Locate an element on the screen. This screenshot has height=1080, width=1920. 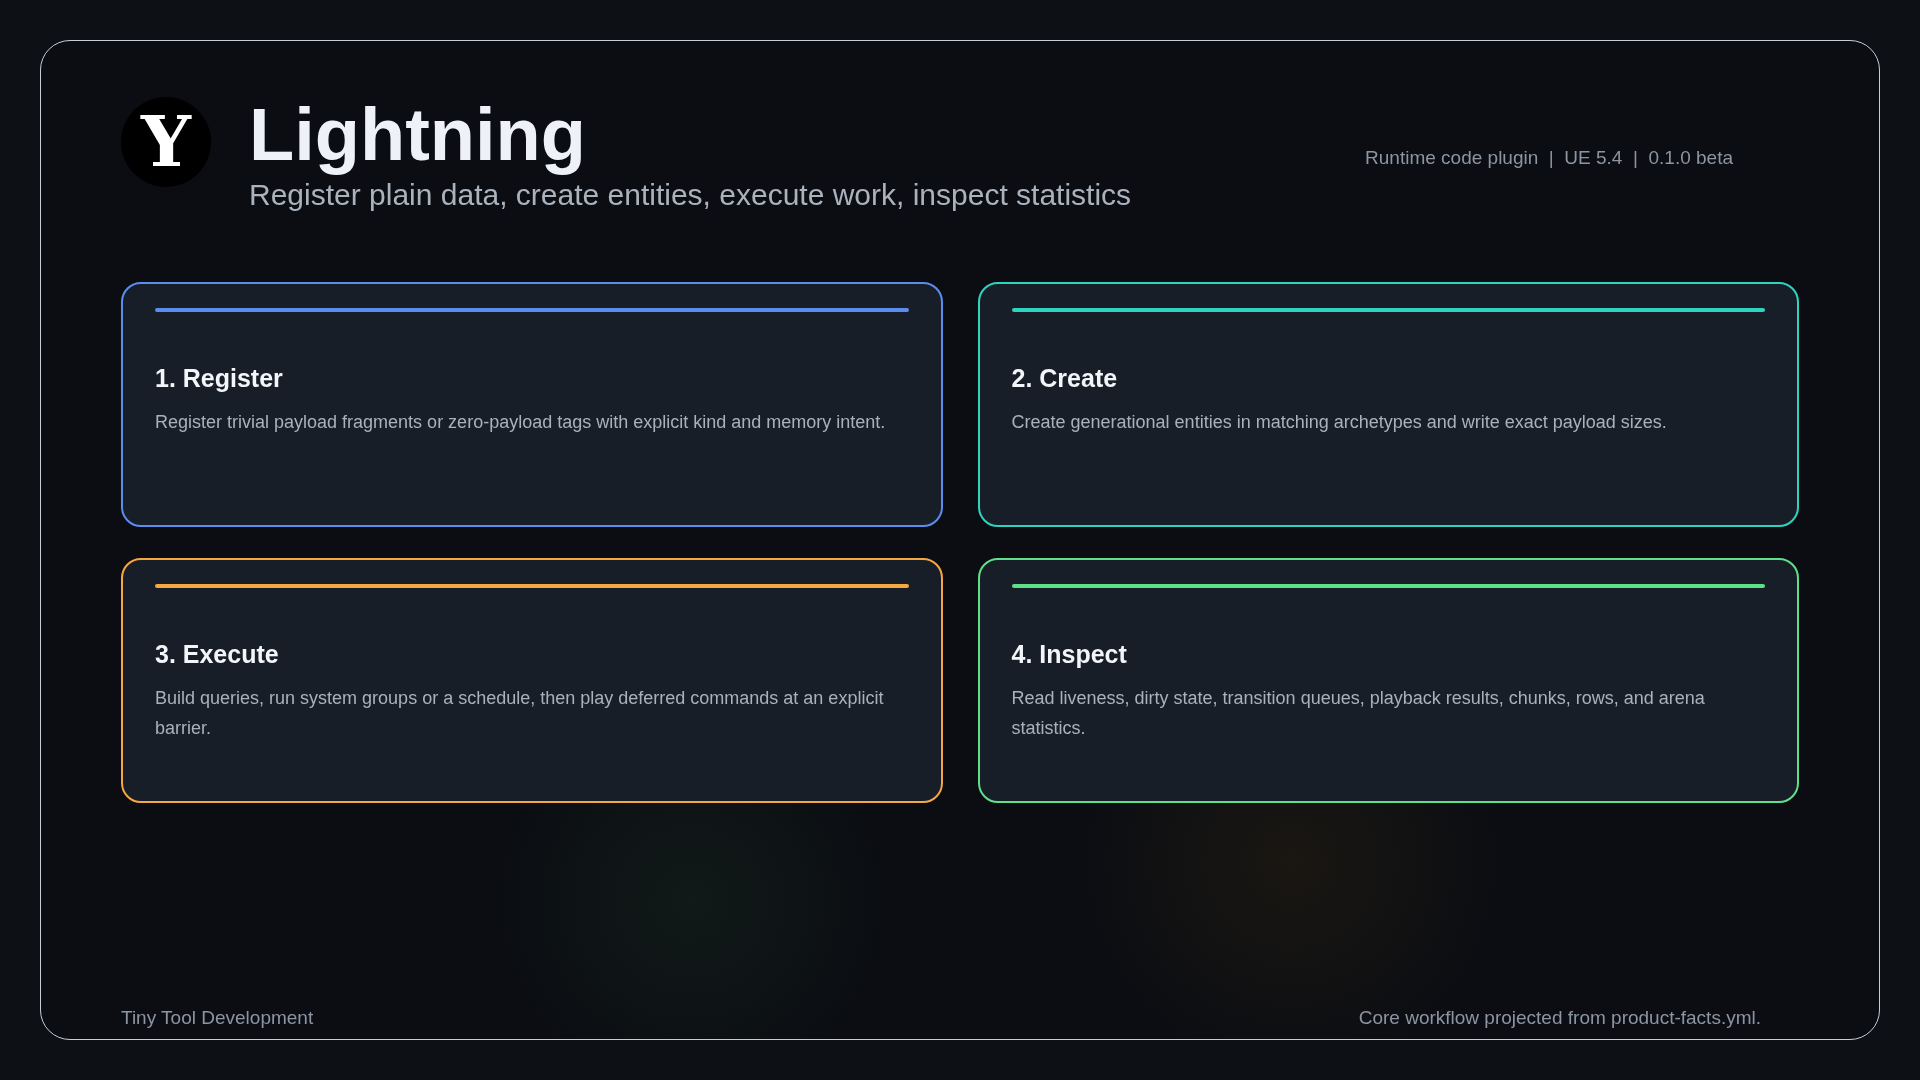
card-description: Create generational entities in matching archetypes and write exact payload sizes. is located at coordinates (1339, 422).